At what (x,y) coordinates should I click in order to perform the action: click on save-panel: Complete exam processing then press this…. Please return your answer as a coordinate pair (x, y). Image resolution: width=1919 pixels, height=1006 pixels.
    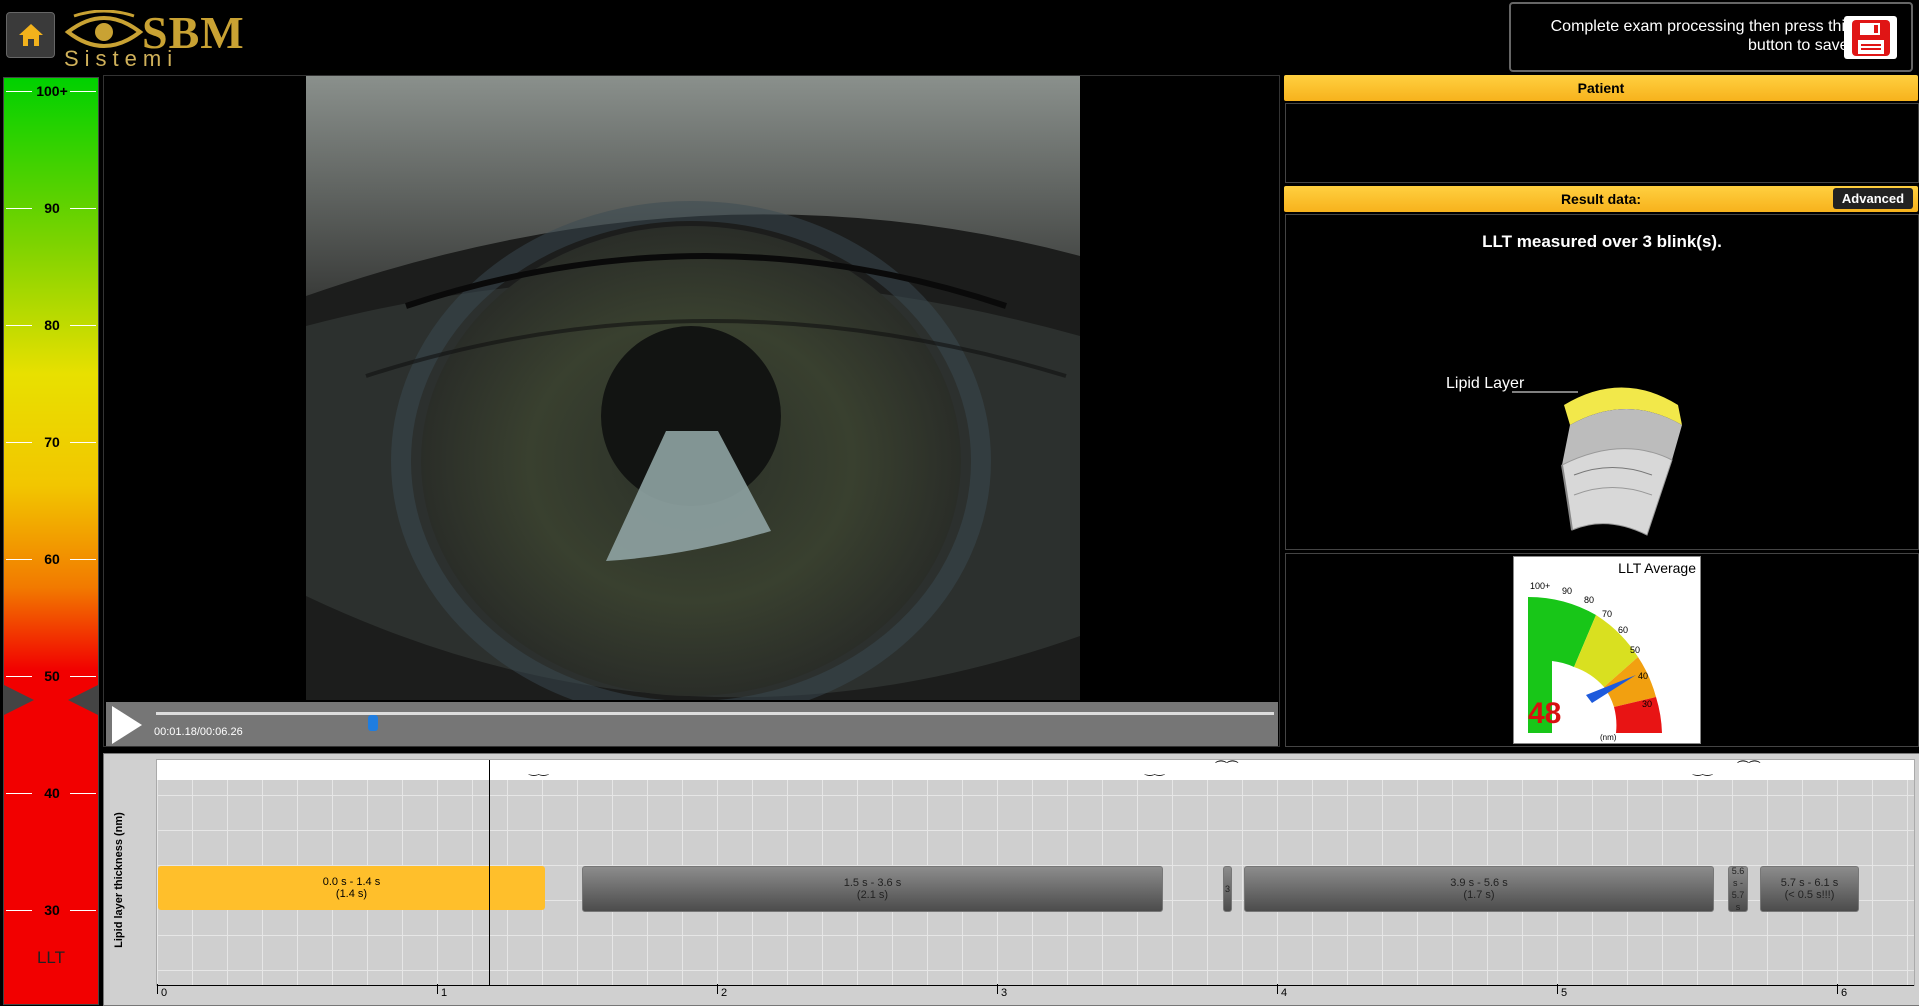
    Looking at the image, I should click on (1711, 37).